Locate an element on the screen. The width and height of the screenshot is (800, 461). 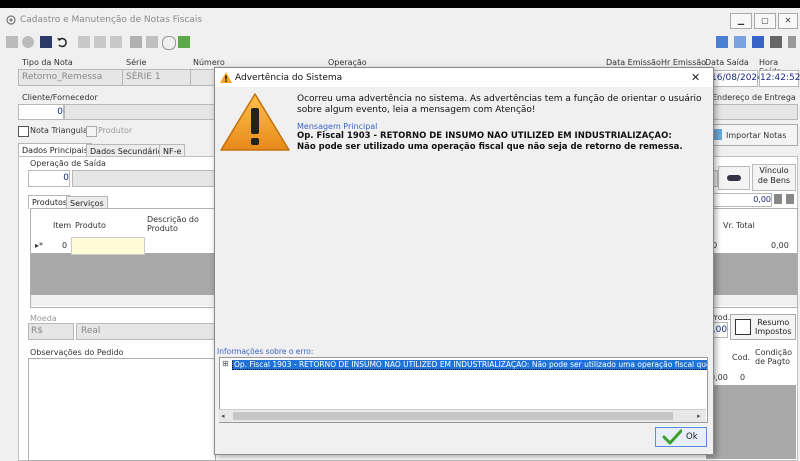
produtor-checkbox is located at coordinates (91, 131).